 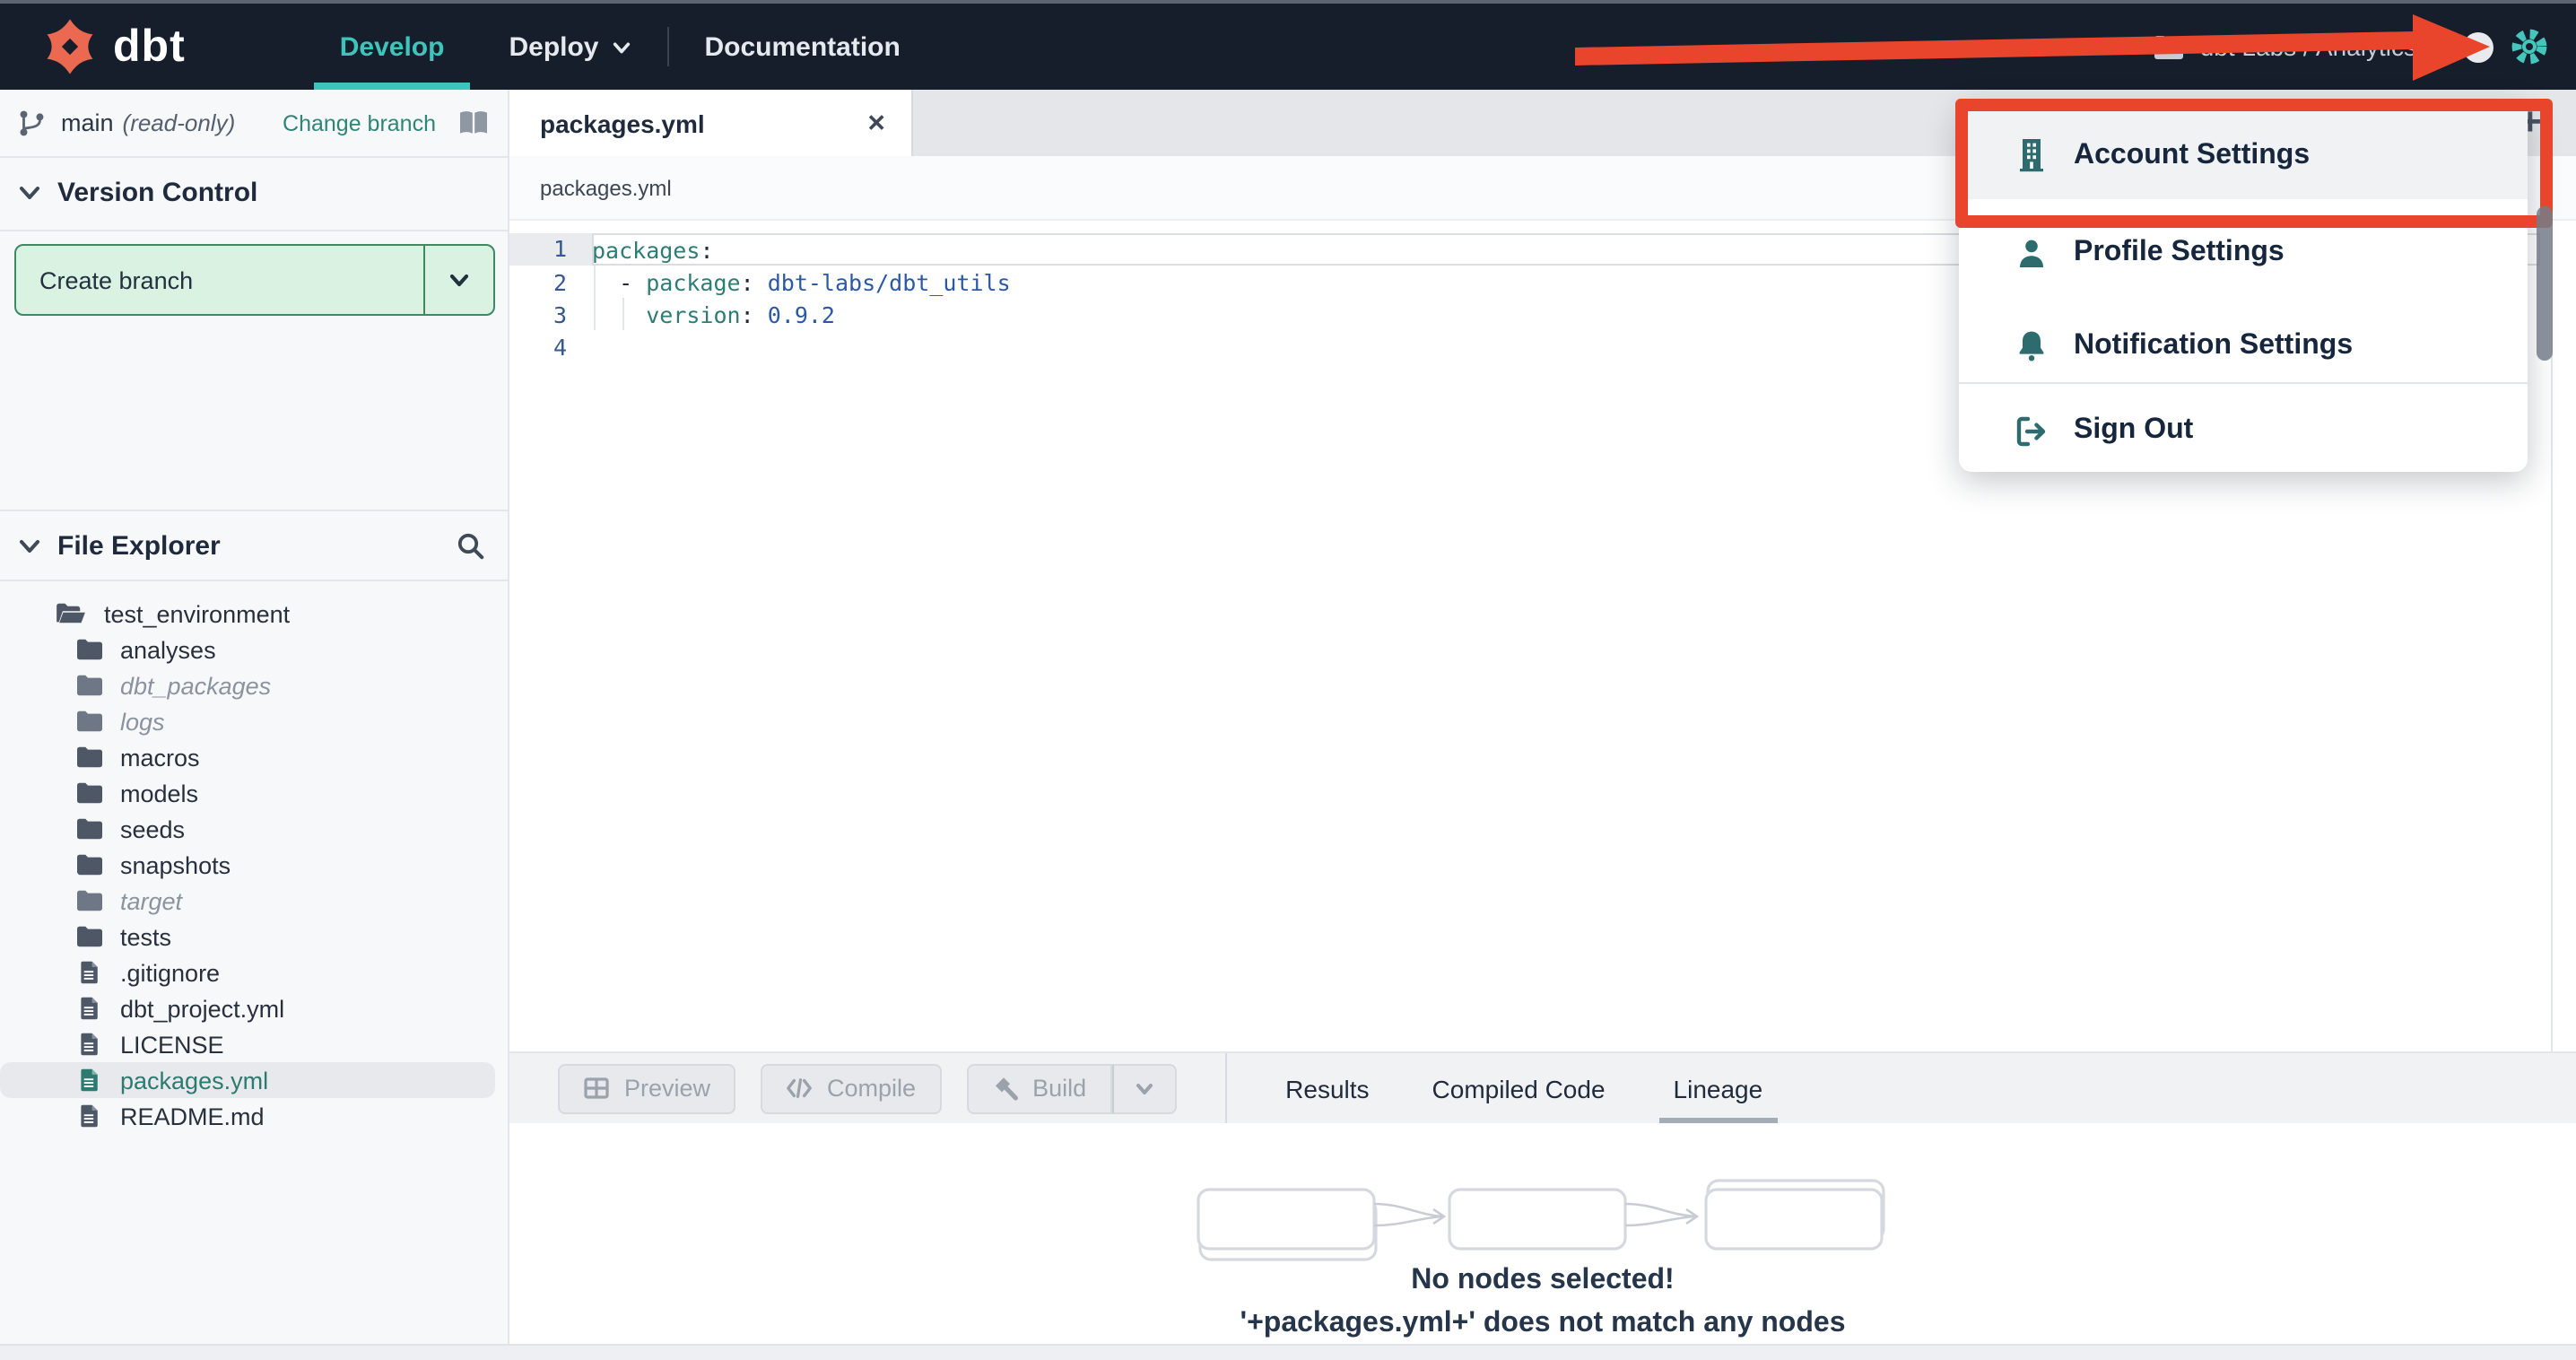 What do you see at coordinates (560, 281) in the screenshot?
I see `line-number: 2` at bounding box center [560, 281].